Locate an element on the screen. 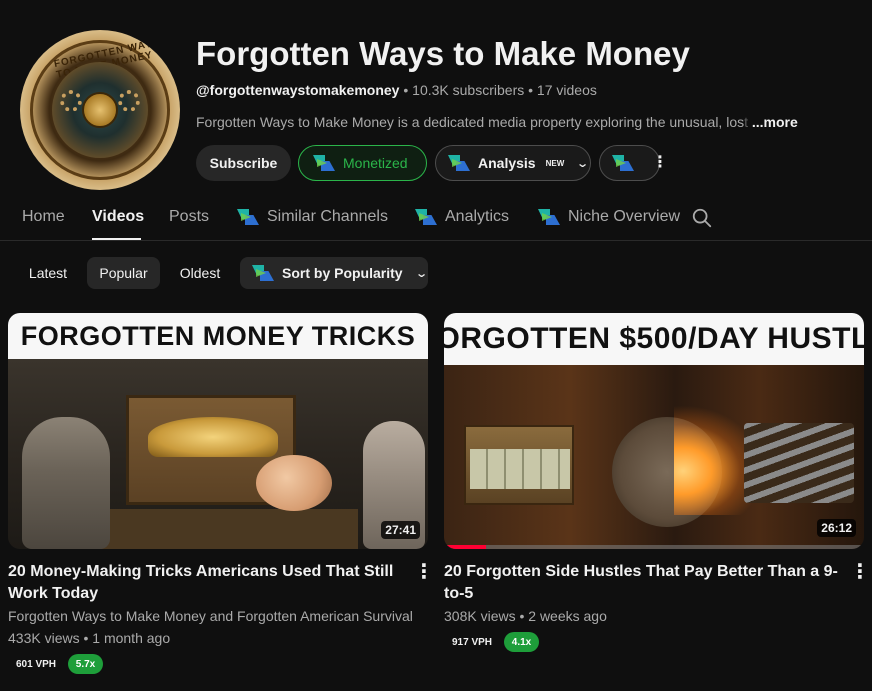 The width and height of the screenshot is (872, 691). thumbnail-banner: FORGOTTEN MONEY TRICKS is located at coordinates (218, 336).